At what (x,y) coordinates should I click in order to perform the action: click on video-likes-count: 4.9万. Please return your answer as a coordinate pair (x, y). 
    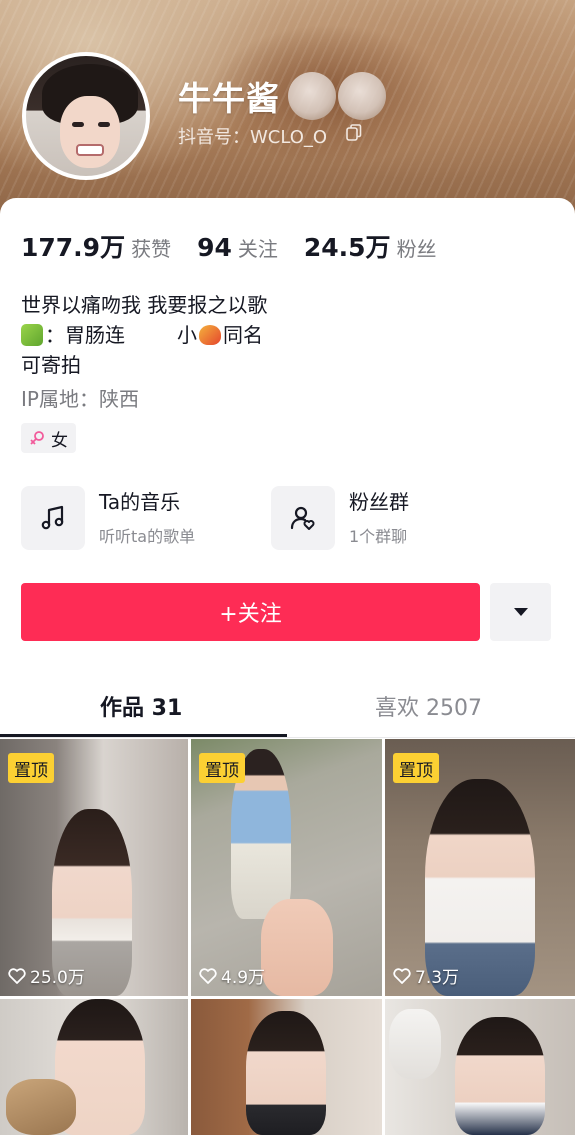
    Looking at the image, I should click on (243, 978).